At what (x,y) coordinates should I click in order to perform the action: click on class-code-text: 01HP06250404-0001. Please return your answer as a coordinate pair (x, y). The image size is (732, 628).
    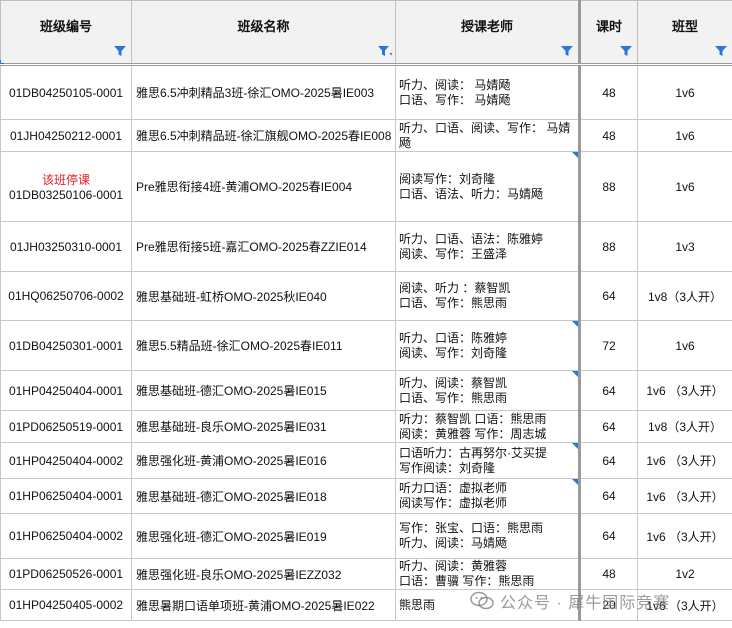
    Looking at the image, I should click on (66, 496).